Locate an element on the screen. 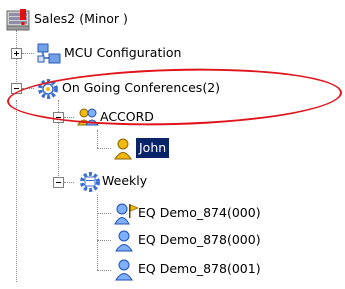 The height and width of the screenshot is (289, 345). tree-item-eq-demo-878-001: EQ Demo_878(001) is located at coordinates (214, 269).